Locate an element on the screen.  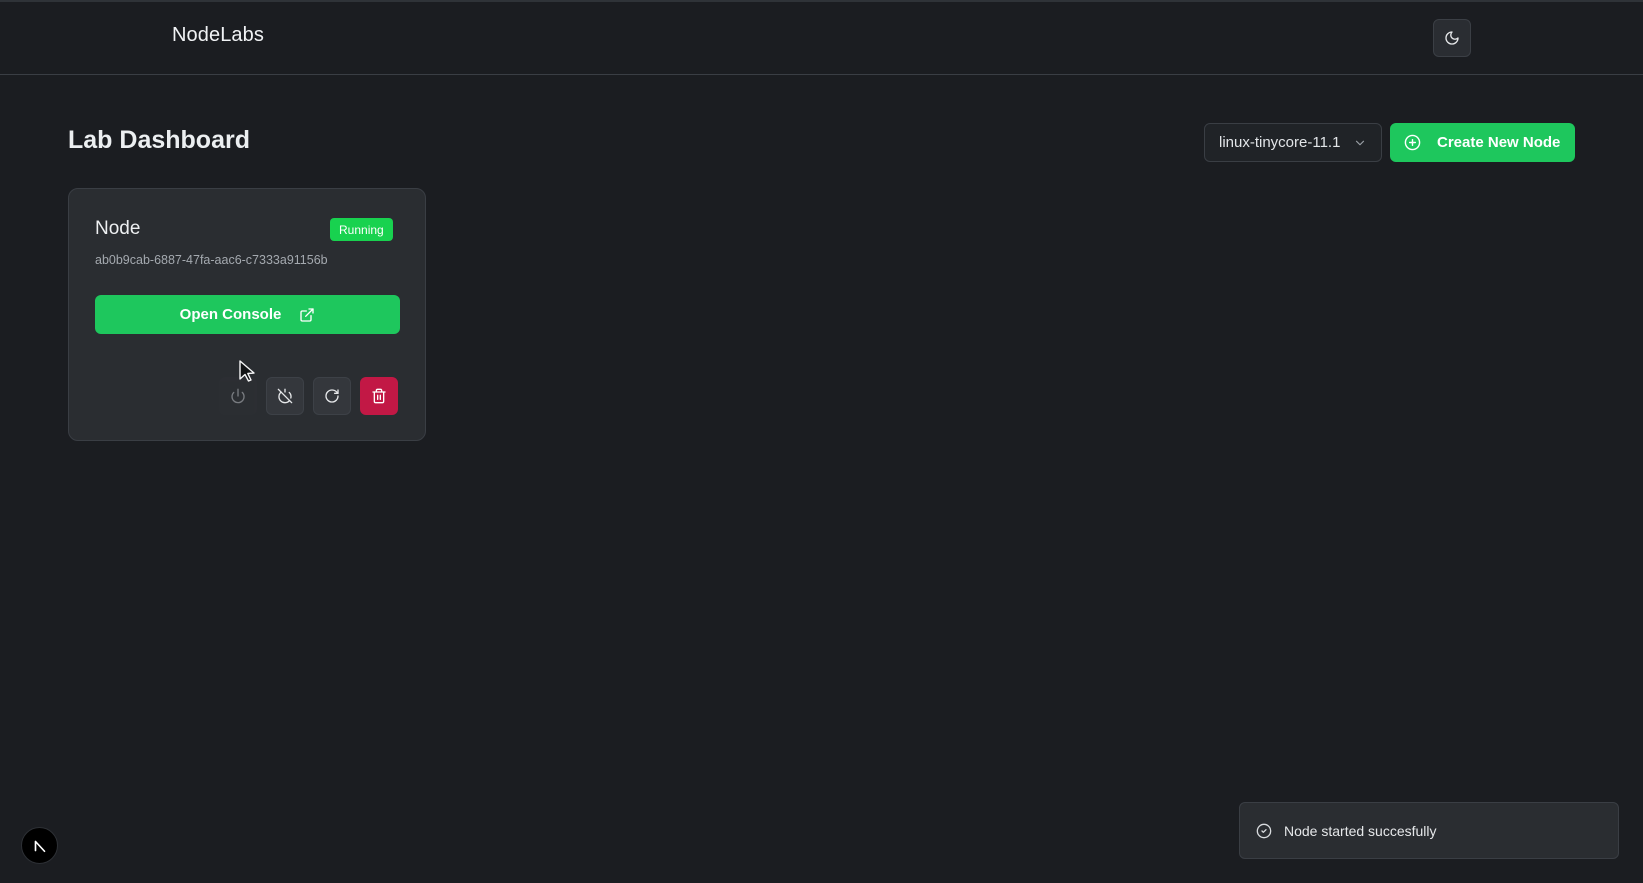
refresh-icon is located at coordinates (332, 396).